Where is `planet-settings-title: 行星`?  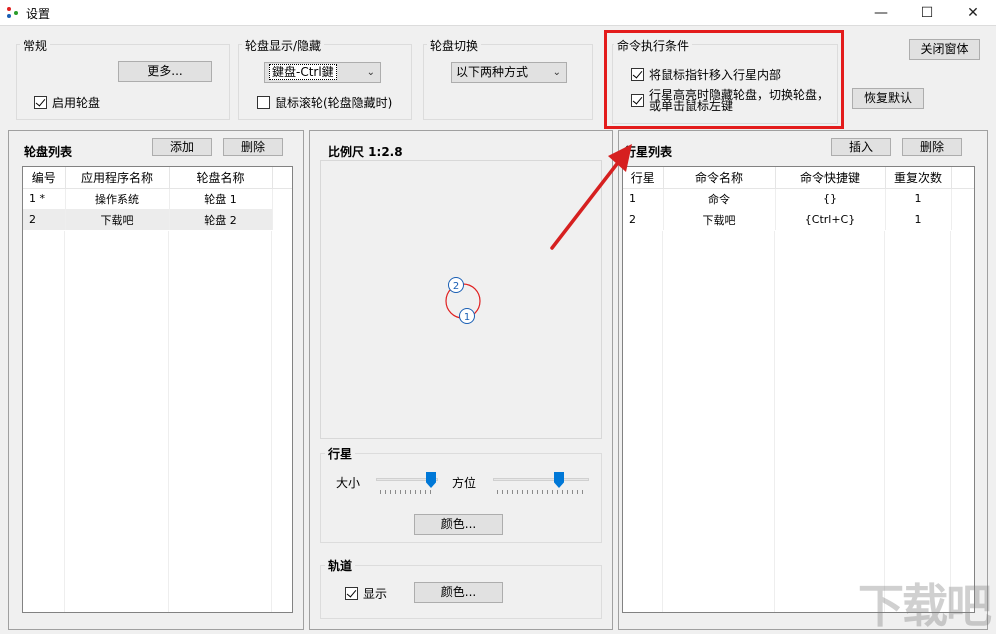 planet-settings-title: 行星 is located at coordinates (340, 453).